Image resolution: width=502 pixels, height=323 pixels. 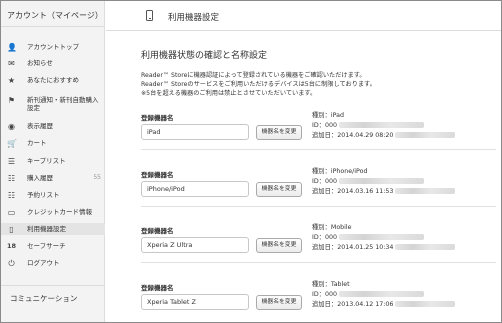 I want to click on smartphone-icon, so click(x=149, y=15).